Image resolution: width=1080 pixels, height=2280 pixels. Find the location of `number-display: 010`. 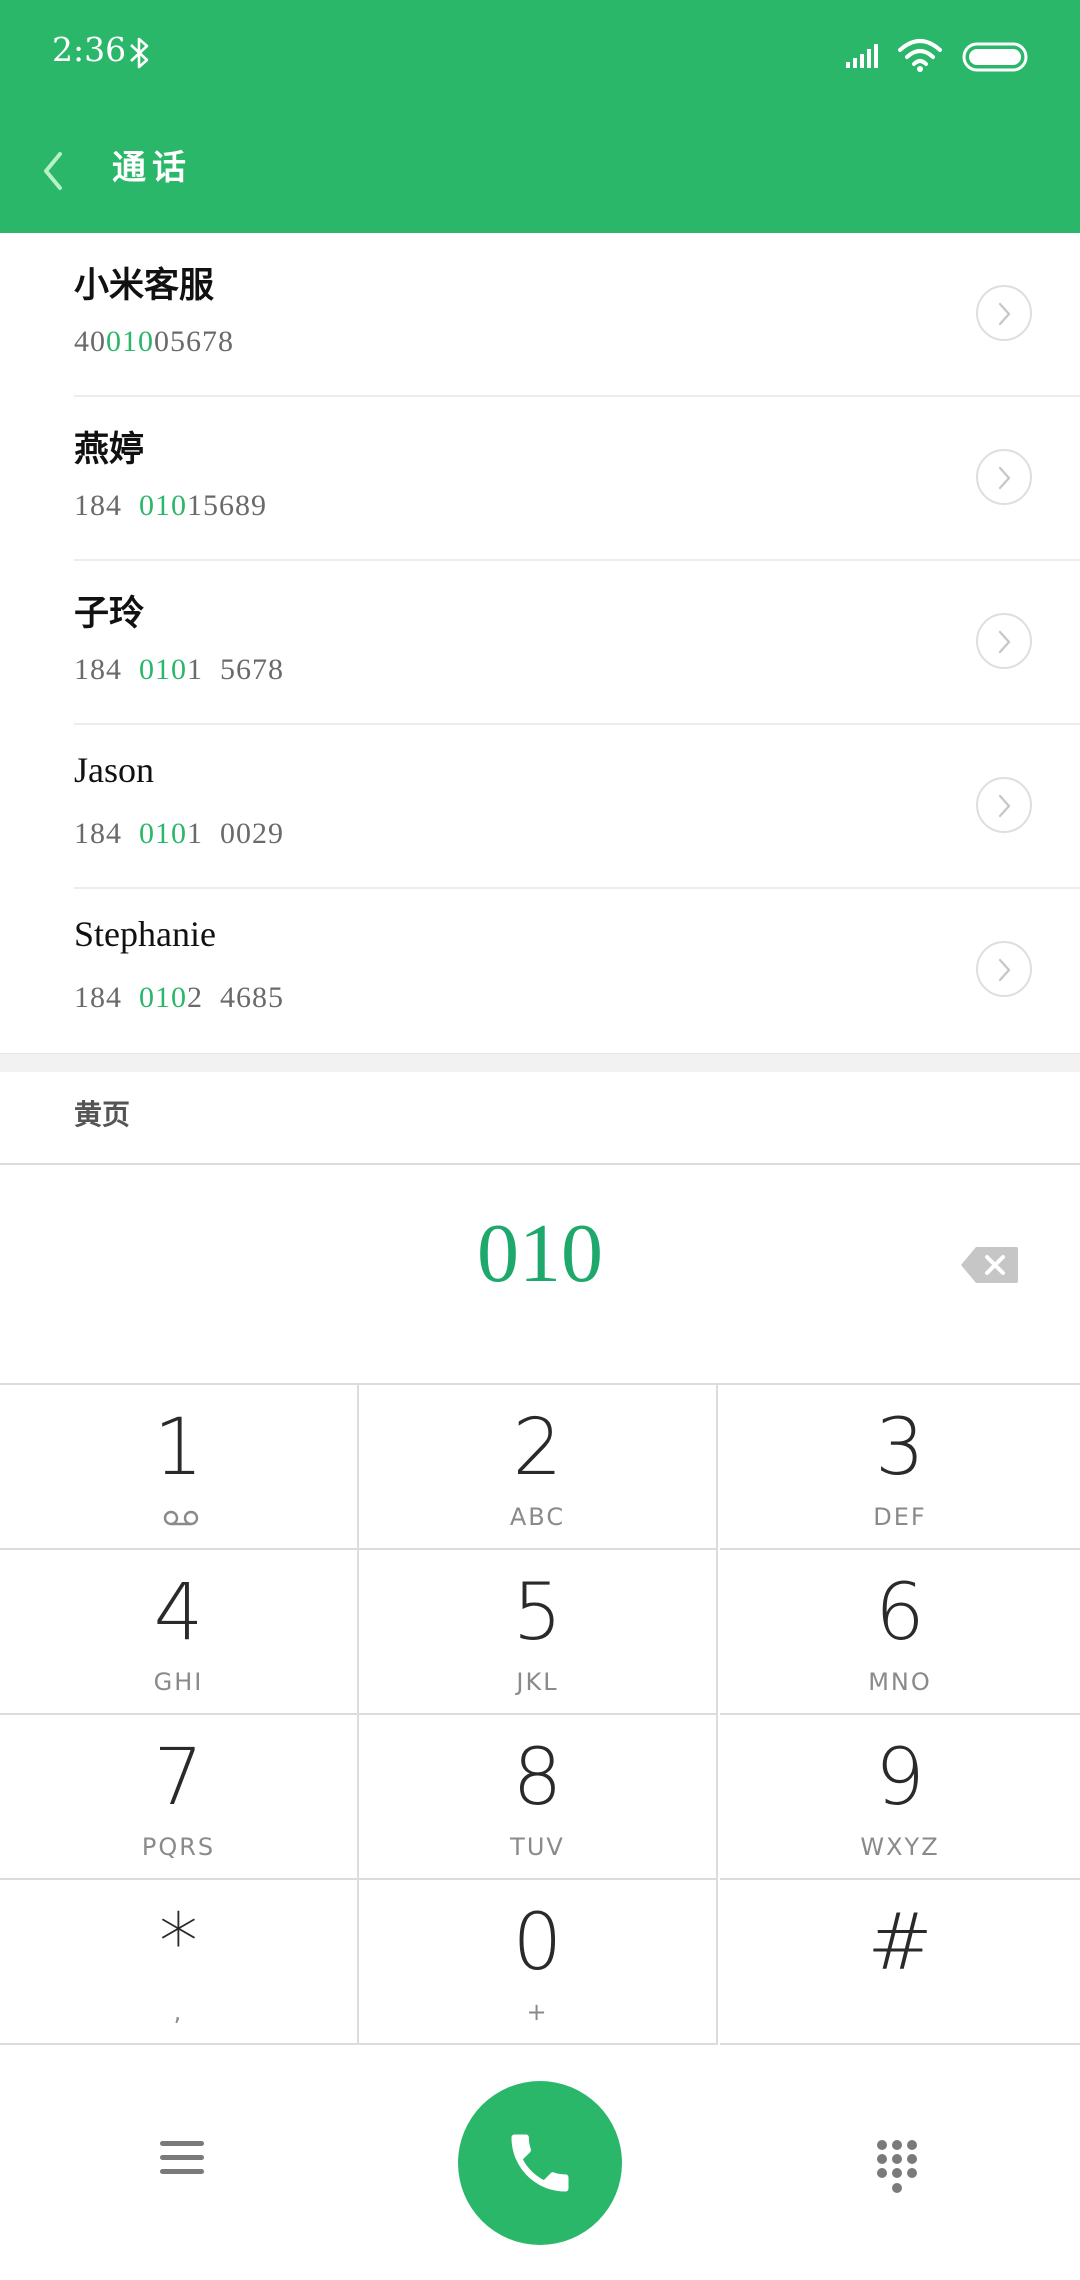

number-display: 010 is located at coordinates (540, 1274).